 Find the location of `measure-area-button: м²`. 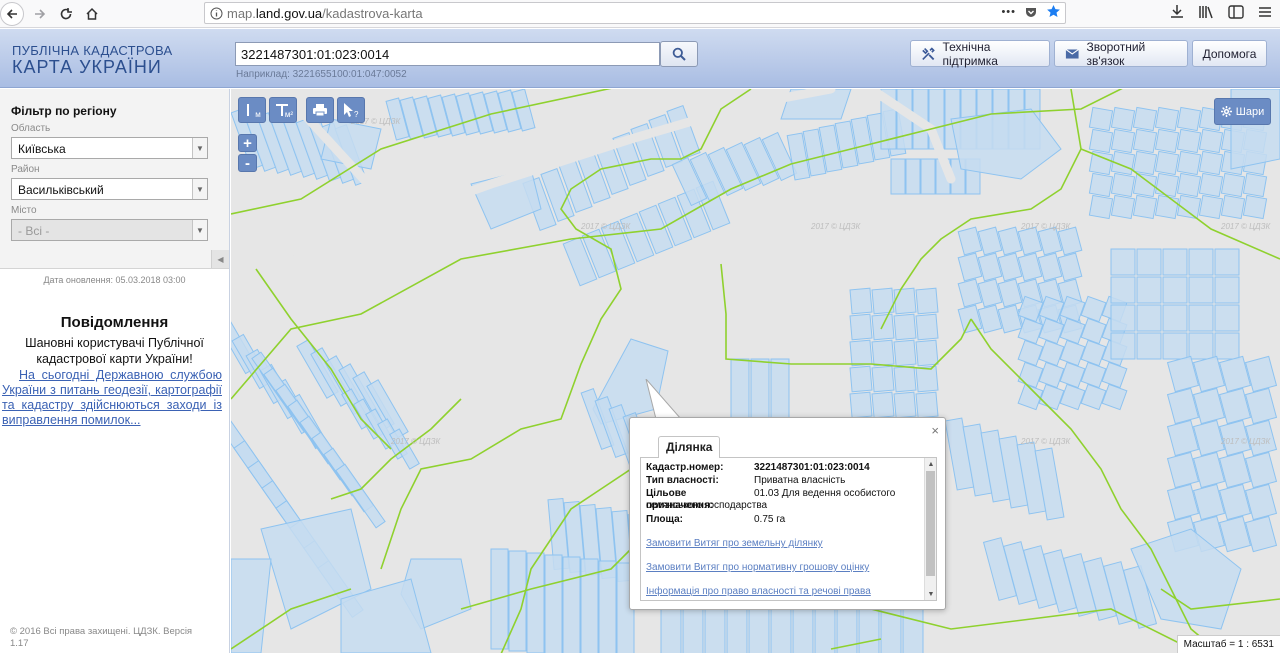

measure-area-button: м² is located at coordinates (283, 110).